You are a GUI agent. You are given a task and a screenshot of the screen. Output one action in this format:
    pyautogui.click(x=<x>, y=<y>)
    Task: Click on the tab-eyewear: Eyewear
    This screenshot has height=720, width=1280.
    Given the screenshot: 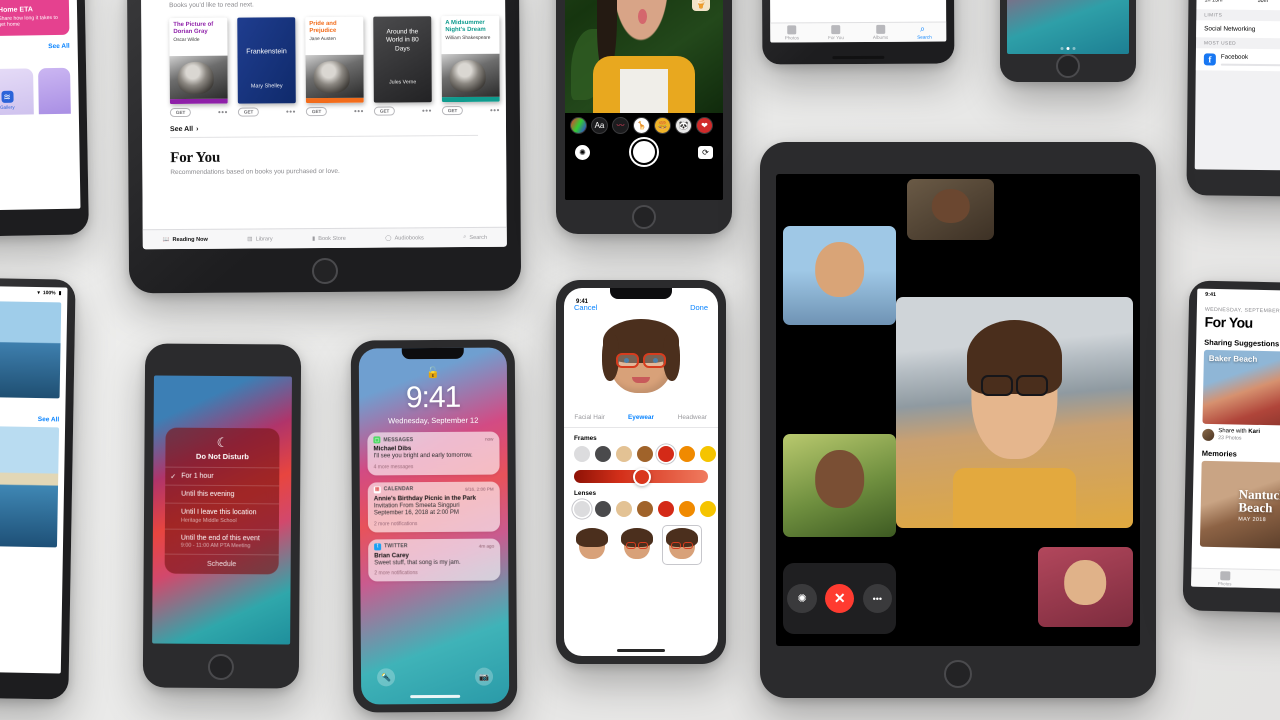 What is the action you would take?
    pyautogui.click(x=640, y=417)
    